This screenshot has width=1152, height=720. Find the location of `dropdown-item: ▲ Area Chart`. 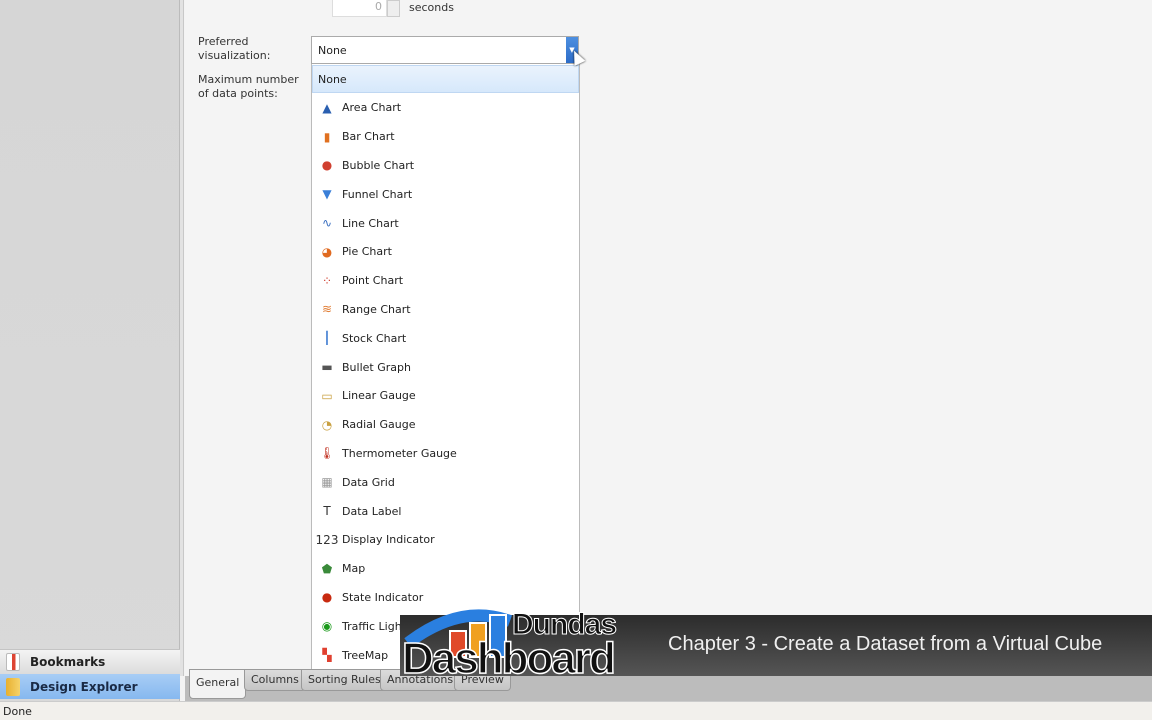

dropdown-item: ▲ Area Chart is located at coordinates (445, 108).